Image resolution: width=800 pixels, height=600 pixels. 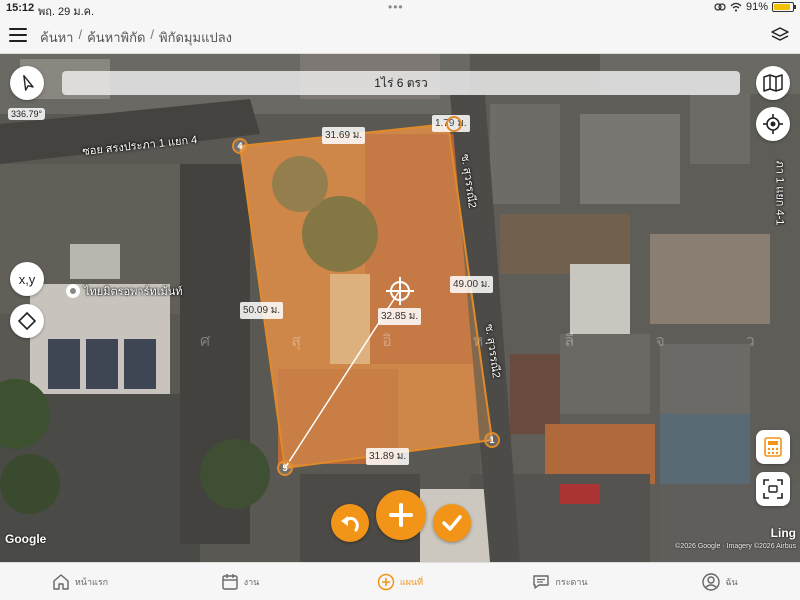 I want to click on chat-icon, so click(x=541, y=581).